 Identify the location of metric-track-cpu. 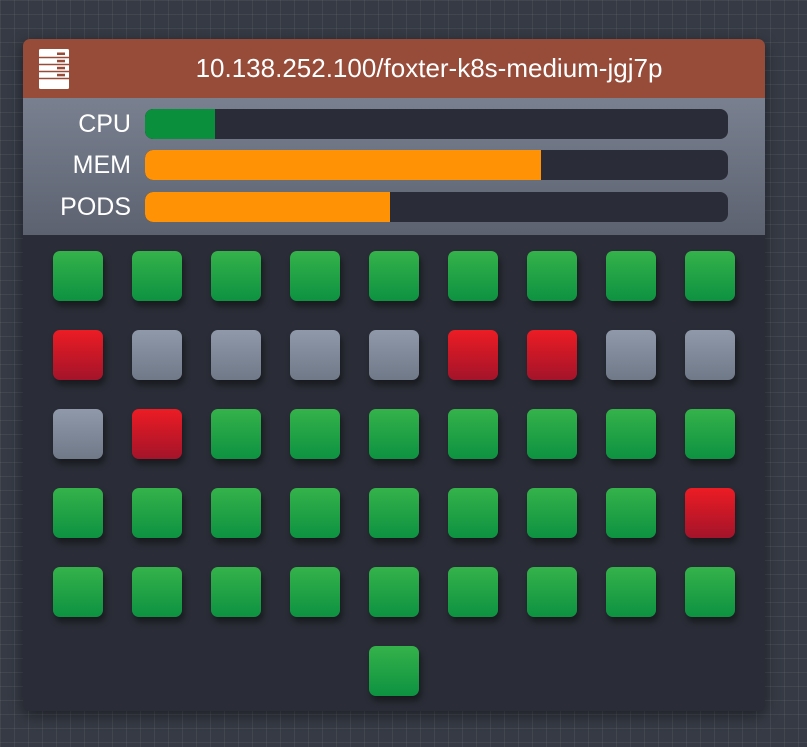
(436, 124).